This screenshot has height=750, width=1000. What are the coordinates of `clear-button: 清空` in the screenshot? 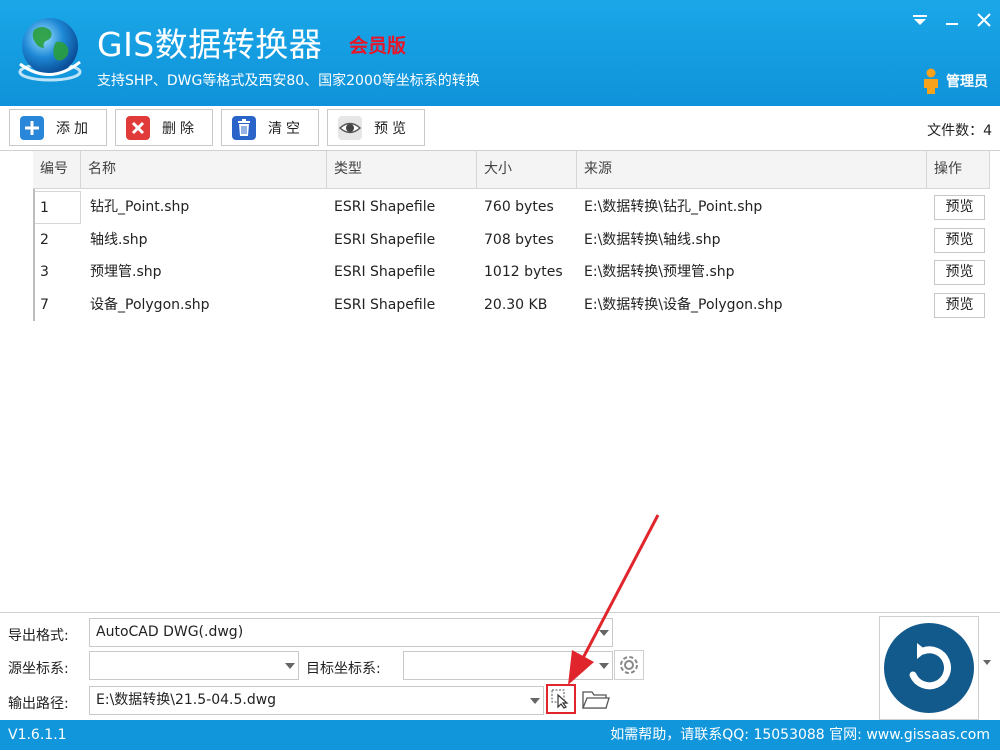 It's located at (270, 127).